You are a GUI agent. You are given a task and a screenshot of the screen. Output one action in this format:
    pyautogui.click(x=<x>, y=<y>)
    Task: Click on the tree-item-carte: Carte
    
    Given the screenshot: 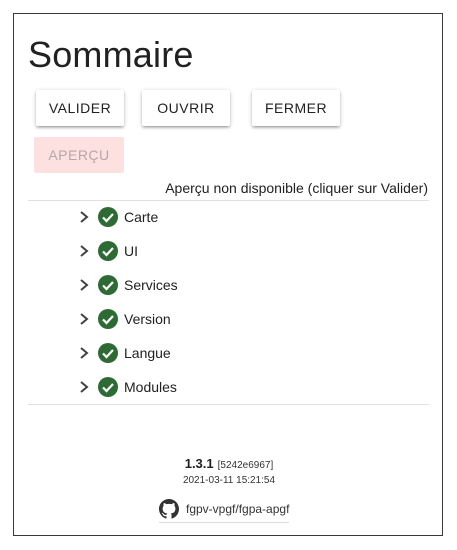 What is the action you would take?
    pyautogui.click(x=224, y=217)
    